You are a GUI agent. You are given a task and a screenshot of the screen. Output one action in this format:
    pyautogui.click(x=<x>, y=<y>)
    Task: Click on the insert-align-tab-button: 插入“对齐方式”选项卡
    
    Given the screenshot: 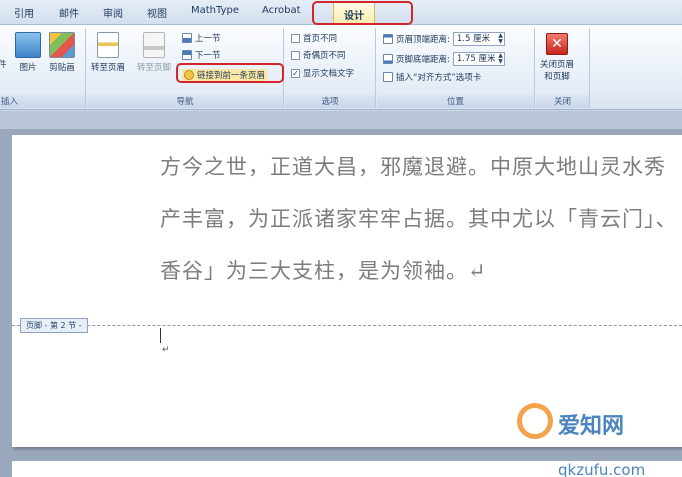 What is the action you would take?
    pyautogui.click(x=432, y=77)
    